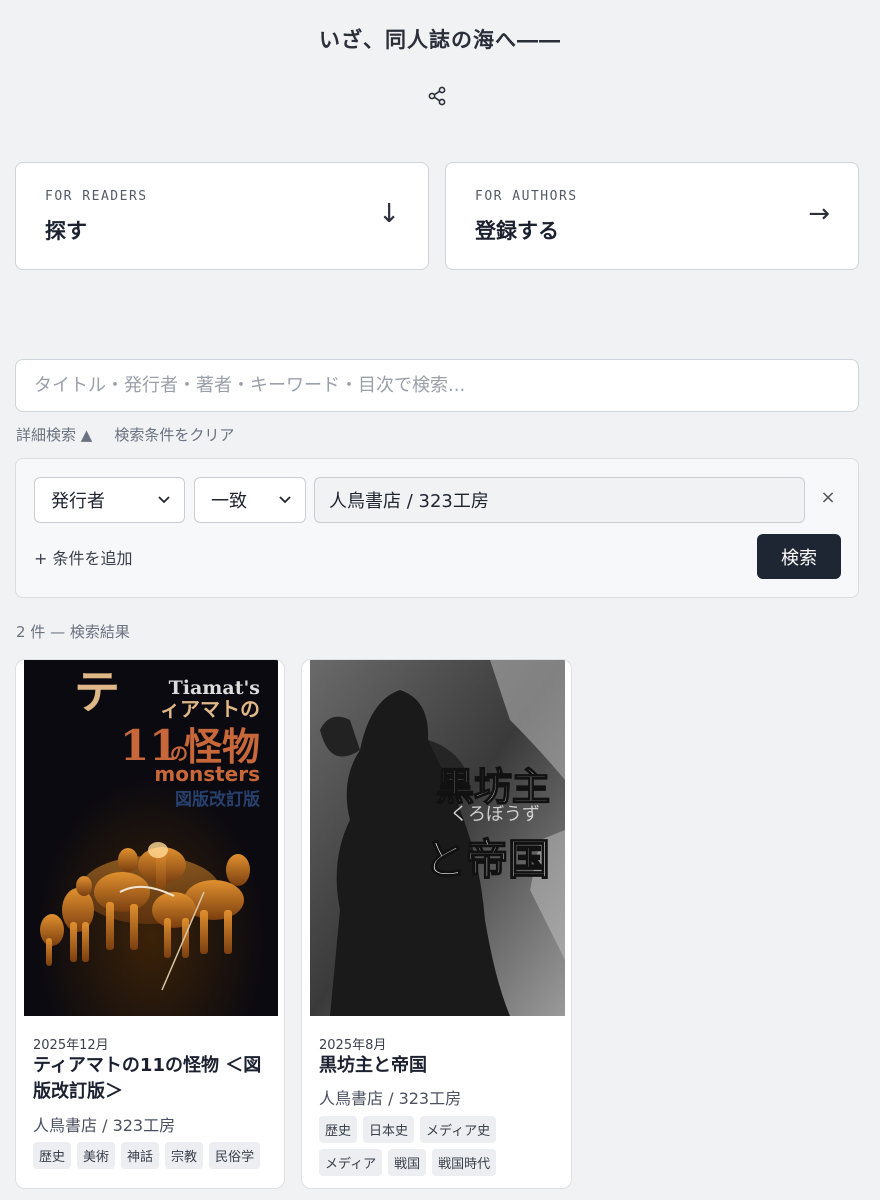 The height and width of the screenshot is (1200, 880). I want to click on readers-kicker: FOR READERS, so click(96, 196).